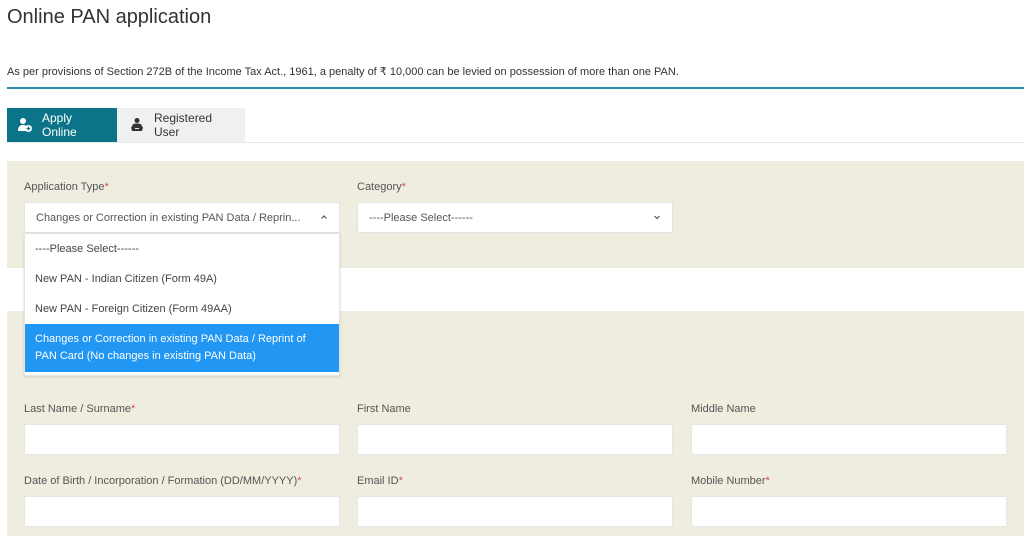 Image resolution: width=1024 pixels, height=536 pixels. Describe the element at coordinates (421, 217) in the screenshot. I see `category-value: ----Please Select------` at that location.